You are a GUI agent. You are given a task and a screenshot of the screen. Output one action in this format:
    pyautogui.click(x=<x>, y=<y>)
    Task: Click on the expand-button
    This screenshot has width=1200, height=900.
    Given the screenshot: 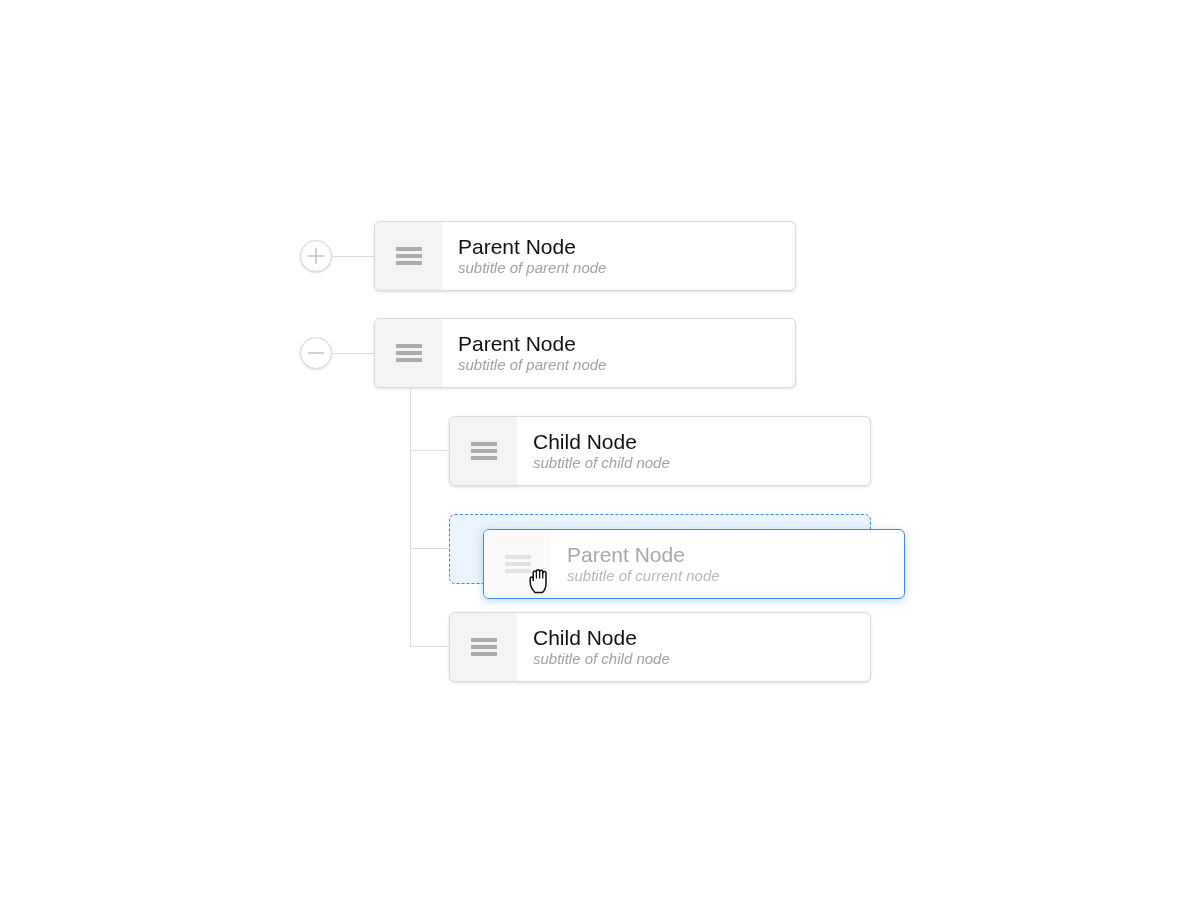 What is the action you would take?
    pyautogui.click(x=316, y=256)
    